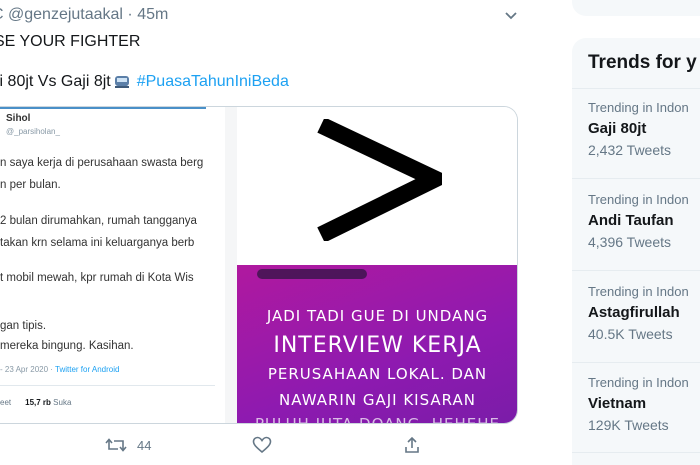  What do you see at coordinates (312, 274) in the screenshot?
I see `blurred-username` at bounding box center [312, 274].